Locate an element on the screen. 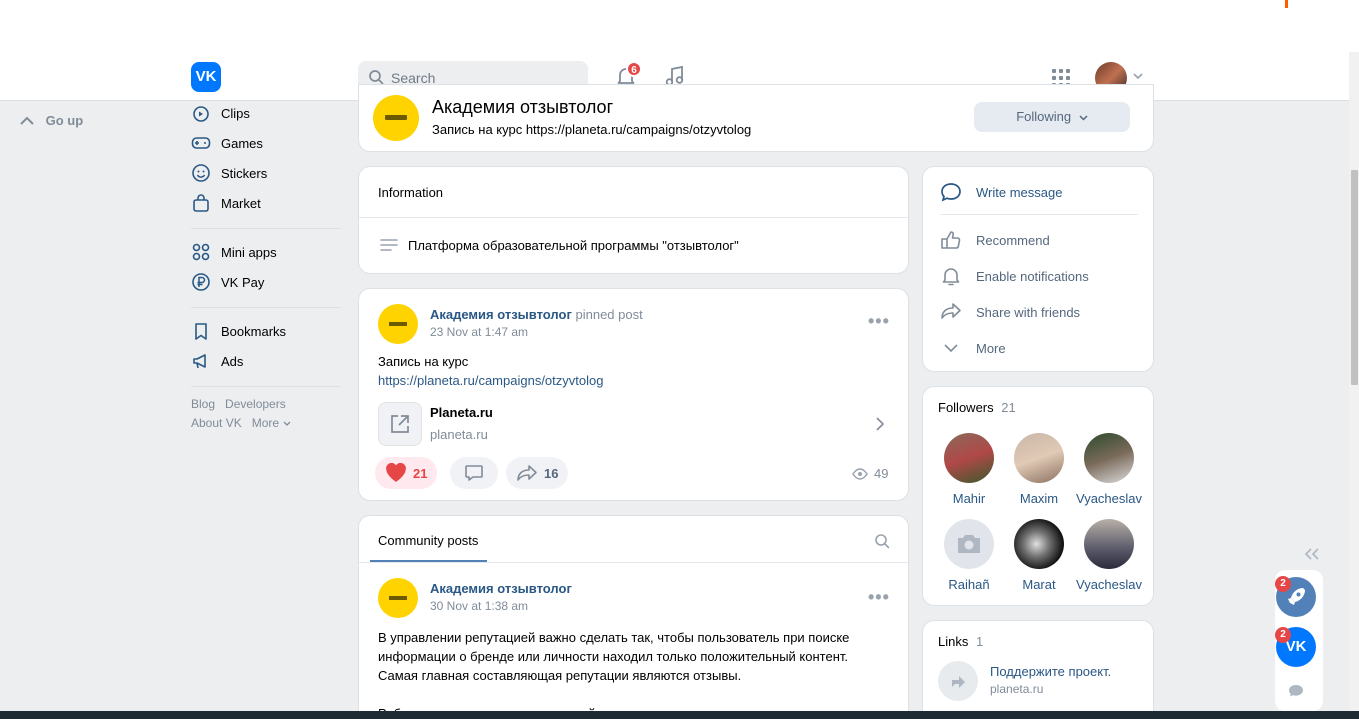 This screenshot has width=1359, height=719. tab-community-posts: Community posts is located at coordinates (428, 540).